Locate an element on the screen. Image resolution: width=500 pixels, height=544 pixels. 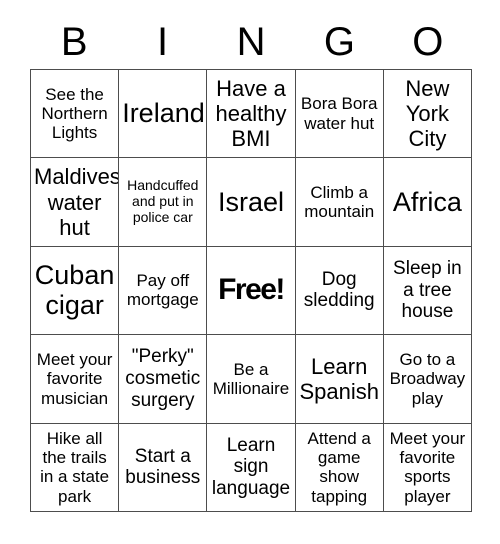
bingo-cell: Learn Spanish is located at coordinates (339, 379).